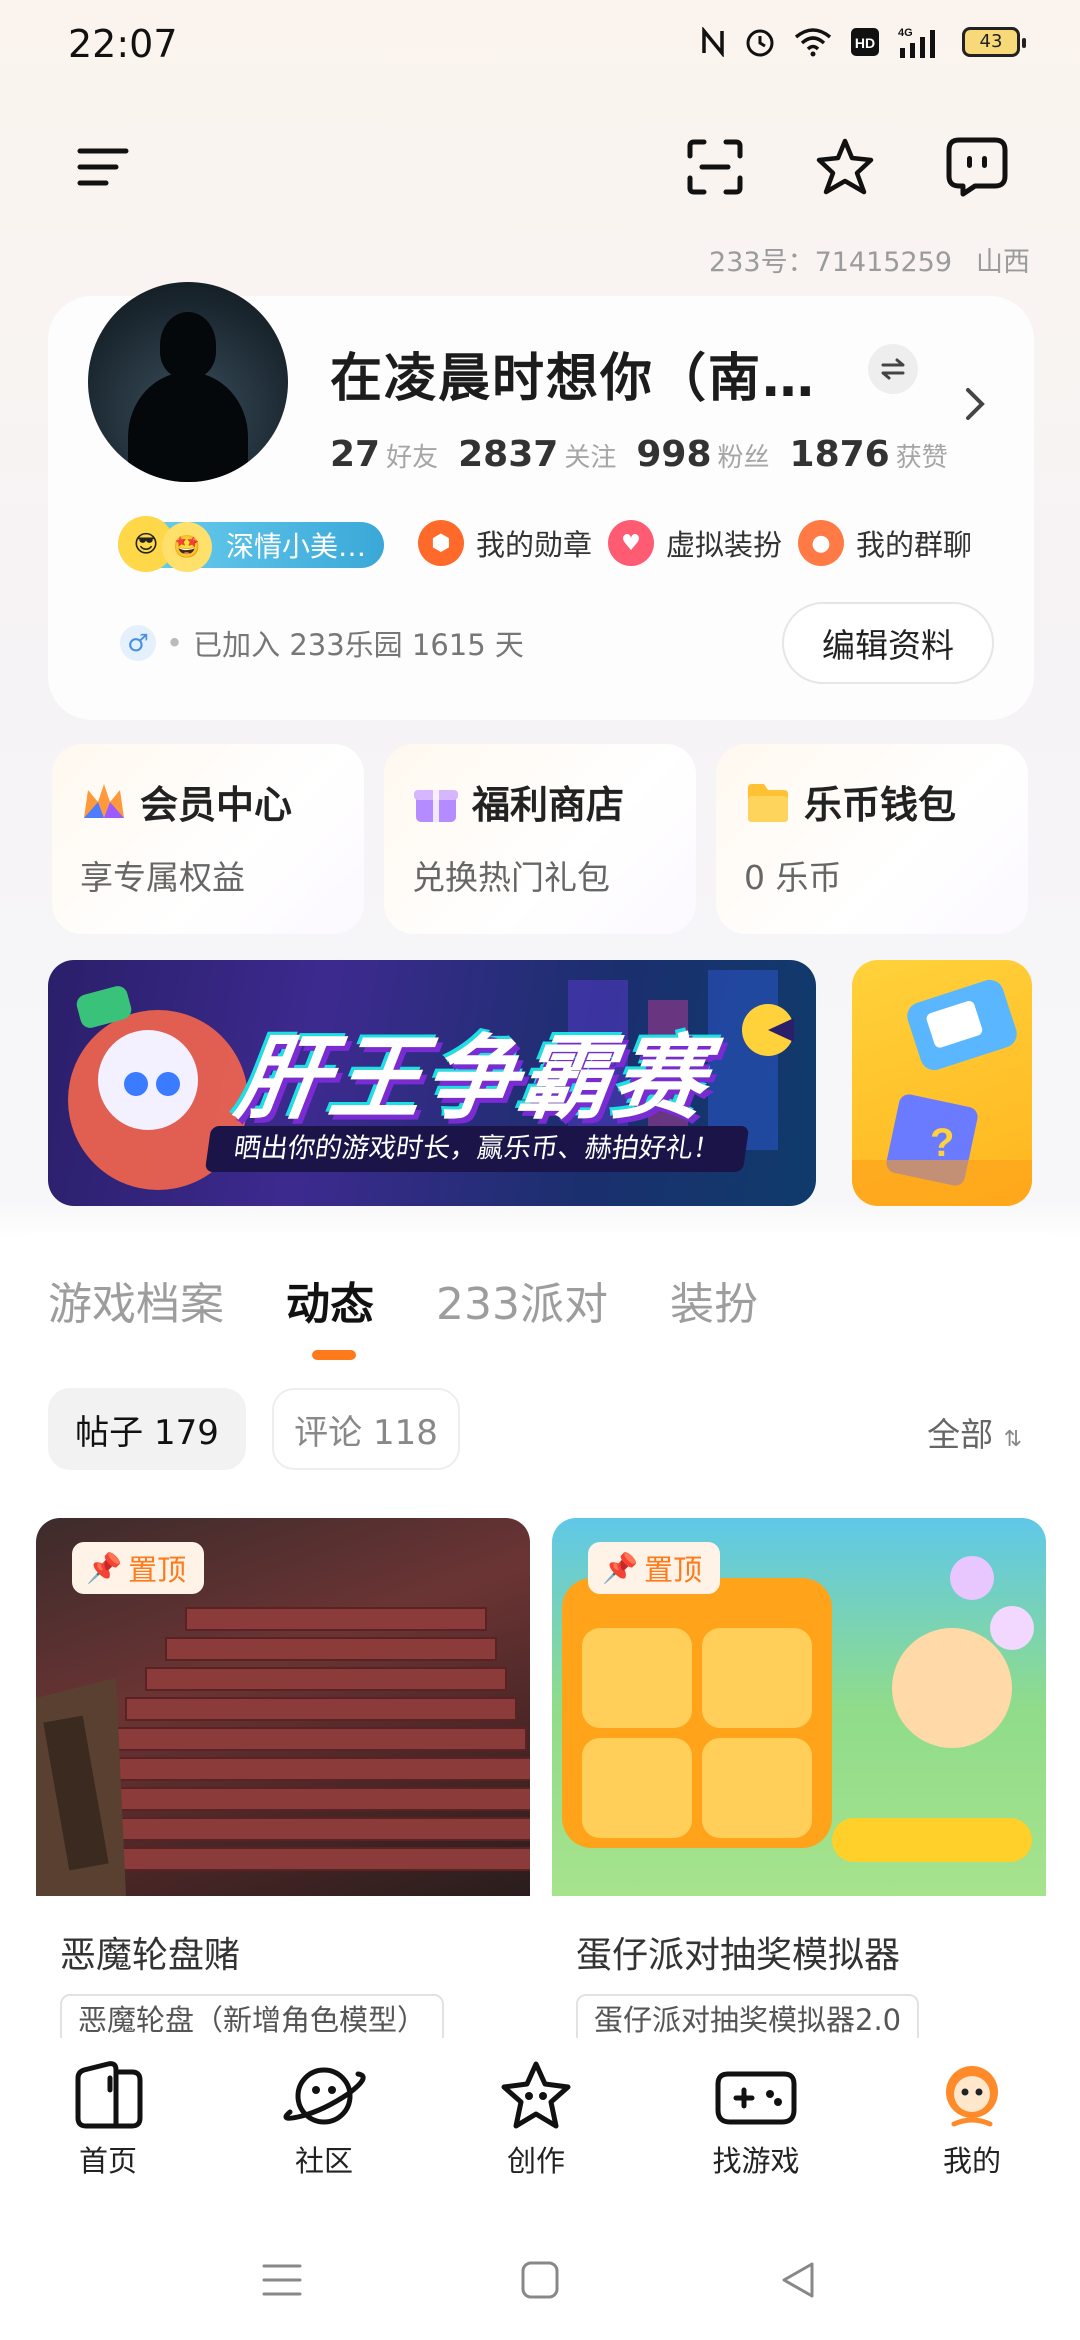 This screenshot has width=1080, height=2340. Describe the element at coordinates (905, 33) in the screenshot. I see `svg-text: 4G` at that location.